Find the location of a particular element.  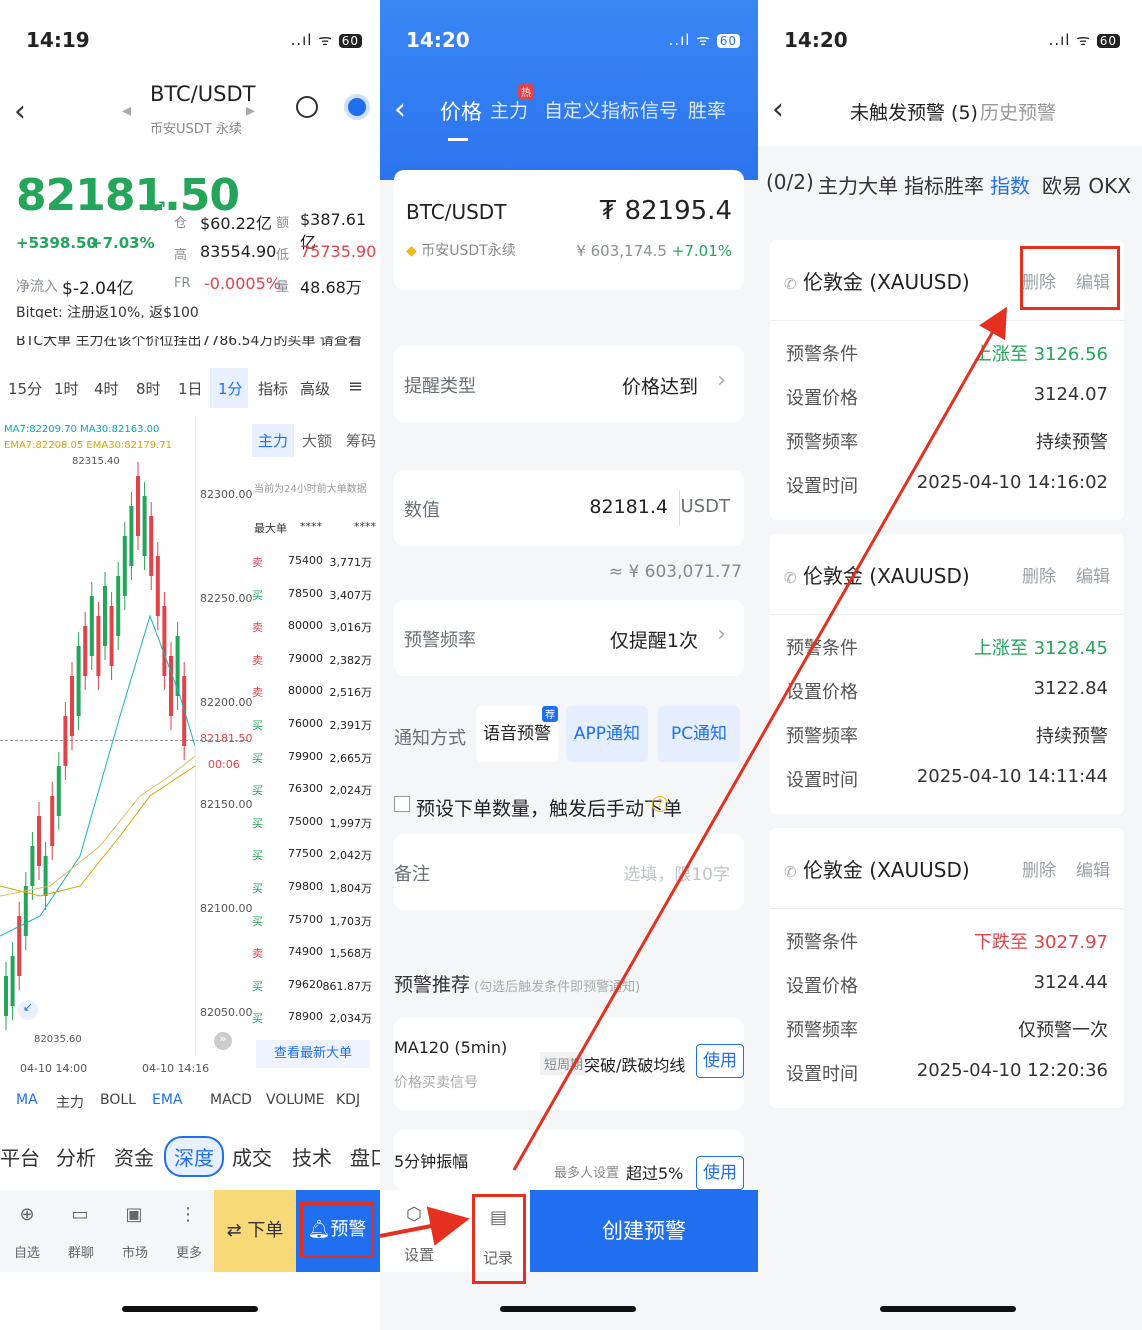

more-icon: ⋮ is located at coordinates (188, 1214).